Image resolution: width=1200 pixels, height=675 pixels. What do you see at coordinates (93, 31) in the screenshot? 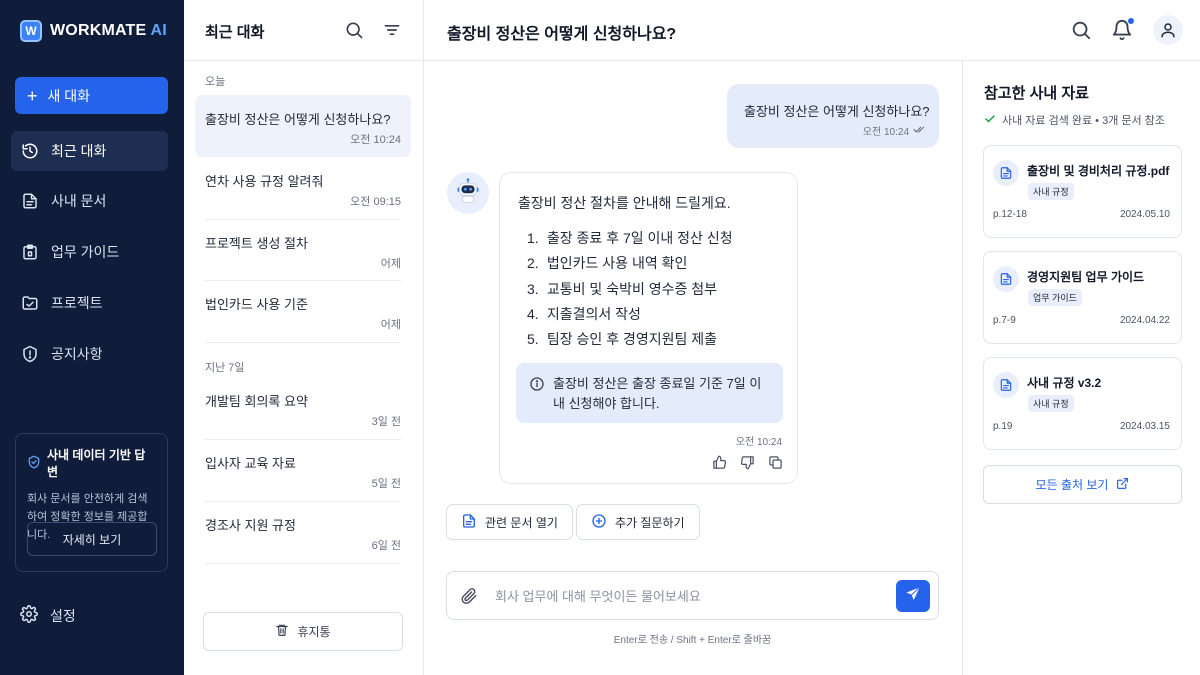
I see `app-logo: W WORKMATE AI` at bounding box center [93, 31].